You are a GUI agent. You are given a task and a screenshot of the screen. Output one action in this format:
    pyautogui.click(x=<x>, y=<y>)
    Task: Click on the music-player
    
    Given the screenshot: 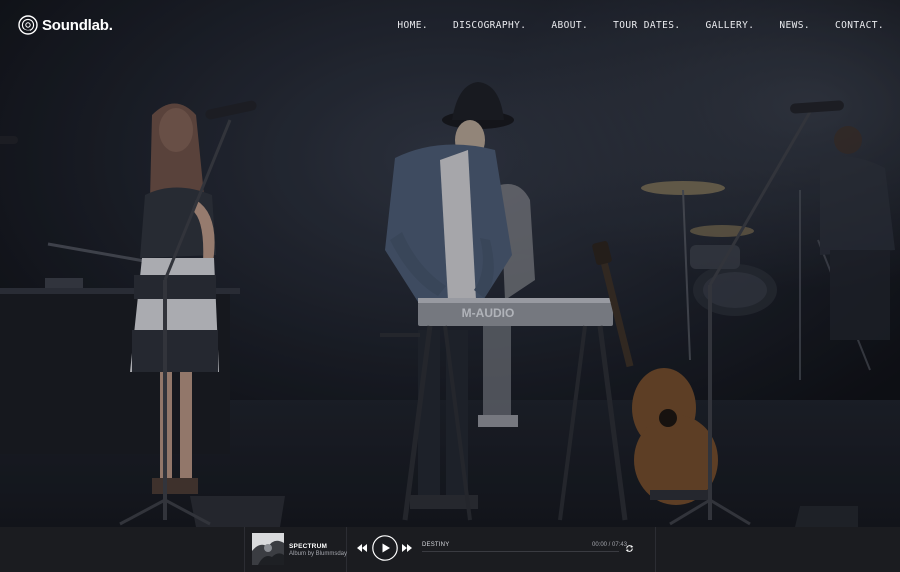 What is the action you would take?
    pyautogui.click(x=450, y=549)
    